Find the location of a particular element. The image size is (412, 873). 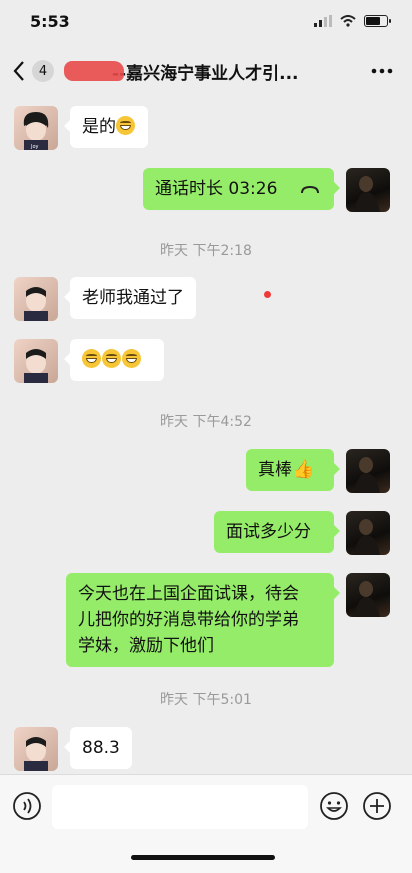

received-message is located at coordinates (114, 360).